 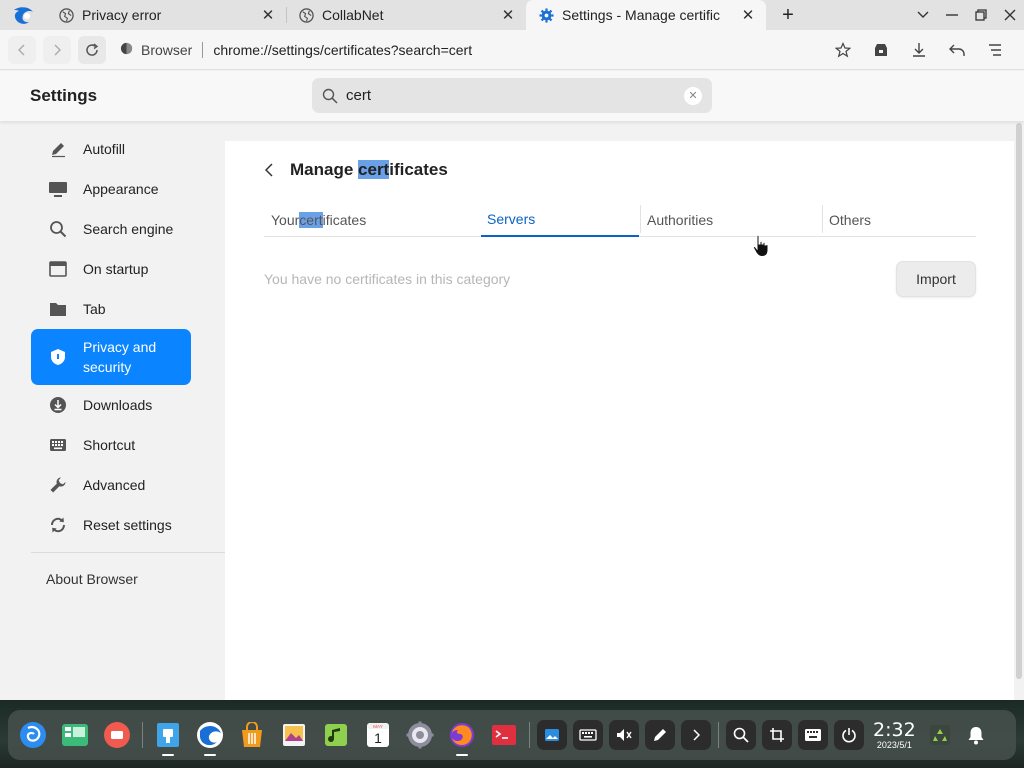 I want to click on browser-dock-icon, so click(x=210, y=735).